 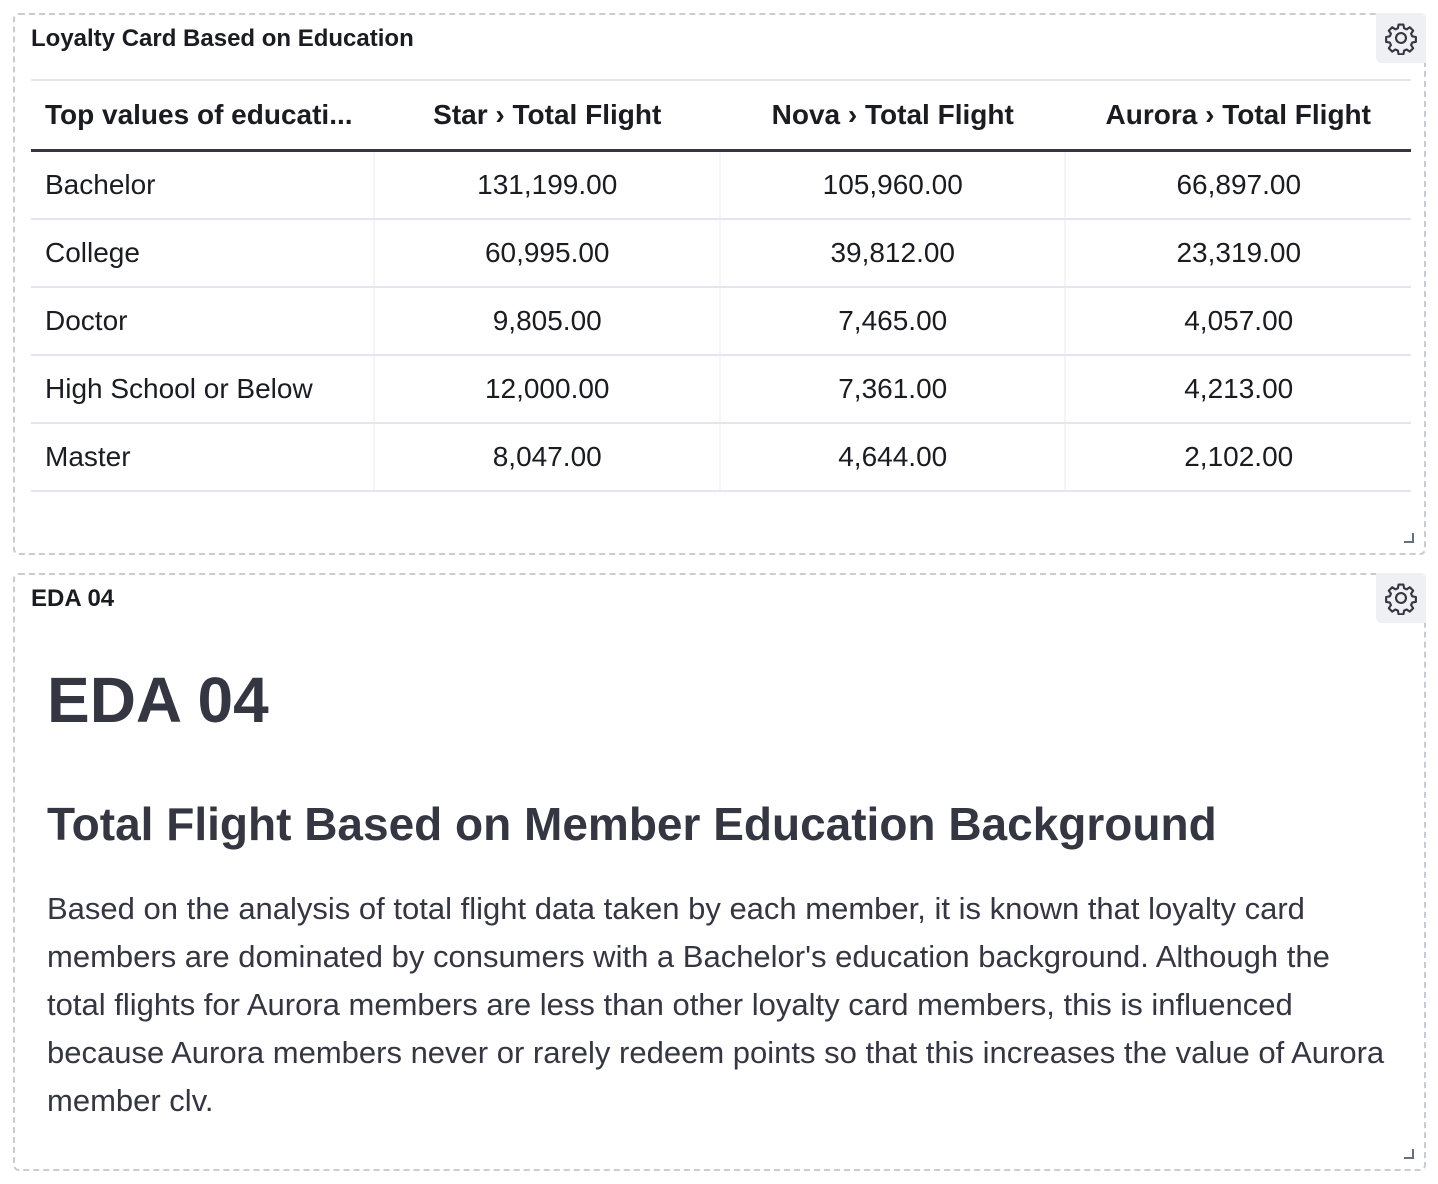 What do you see at coordinates (1238, 115) in the screenshot?
I see `column-header-aurora: Aurora › Total Flight` at bounding box center [1238, 115].